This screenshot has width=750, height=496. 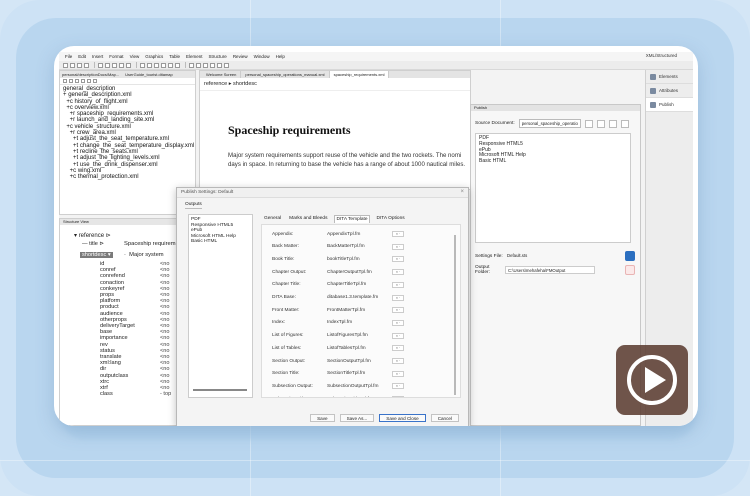 What do you see at coordinates (114, 65) in the screenshot?
I see `toolbar-cut-icon` at bounding box center [114, 65].